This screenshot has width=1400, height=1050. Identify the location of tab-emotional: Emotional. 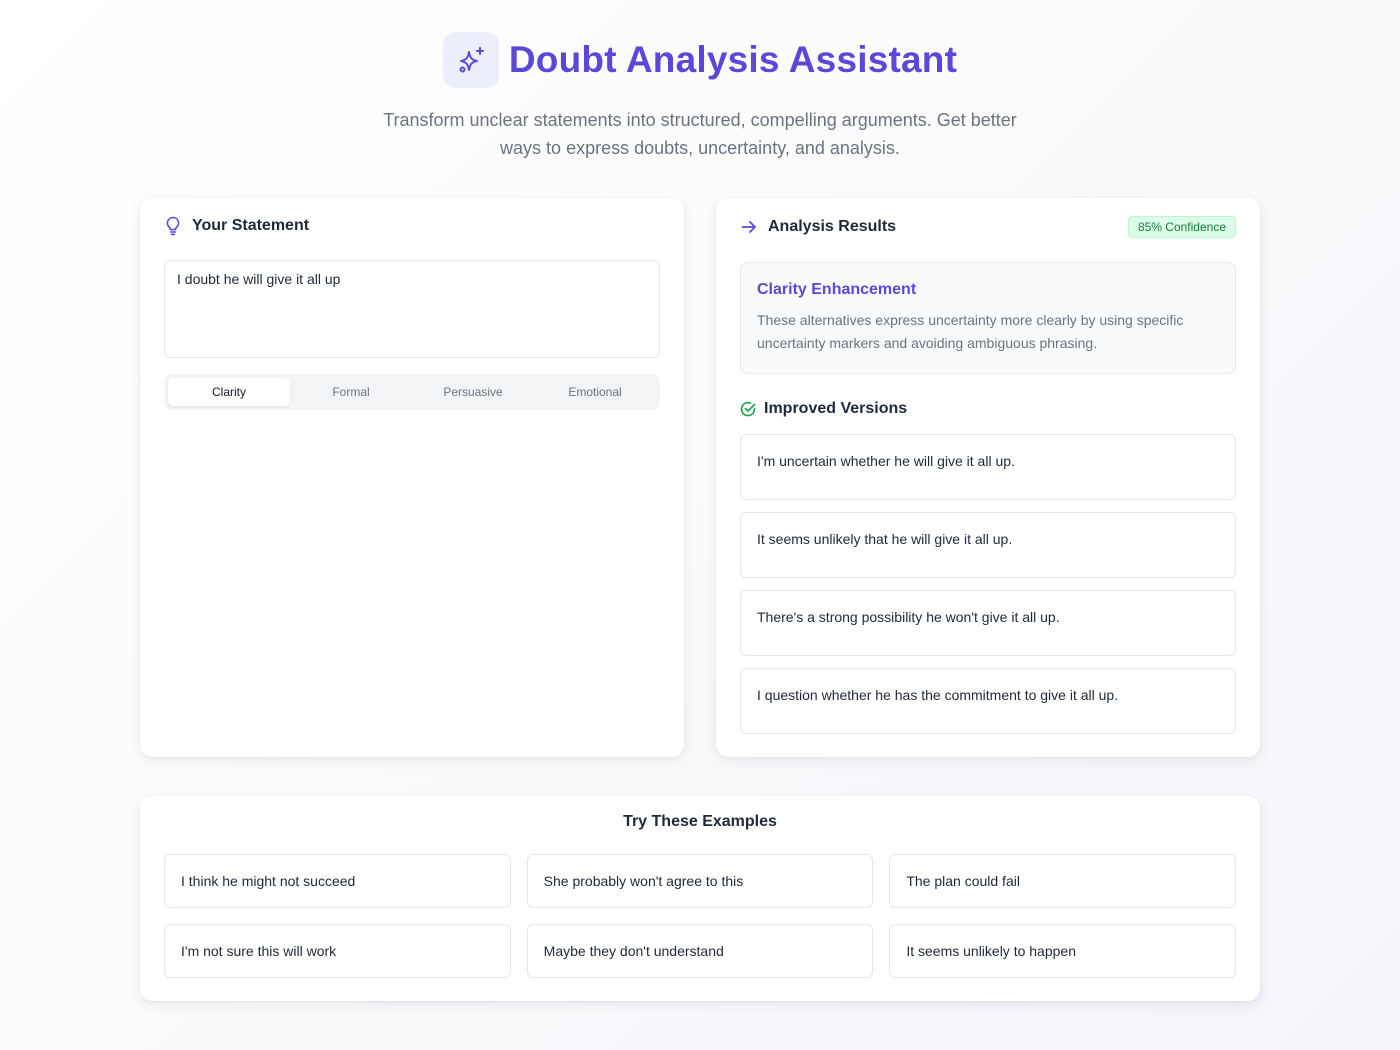
(595, 392).